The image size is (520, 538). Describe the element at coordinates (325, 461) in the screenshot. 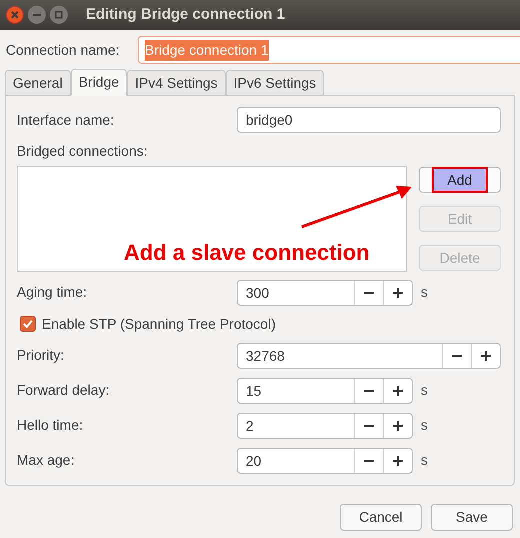

I see `spin-field: 20` at that location.